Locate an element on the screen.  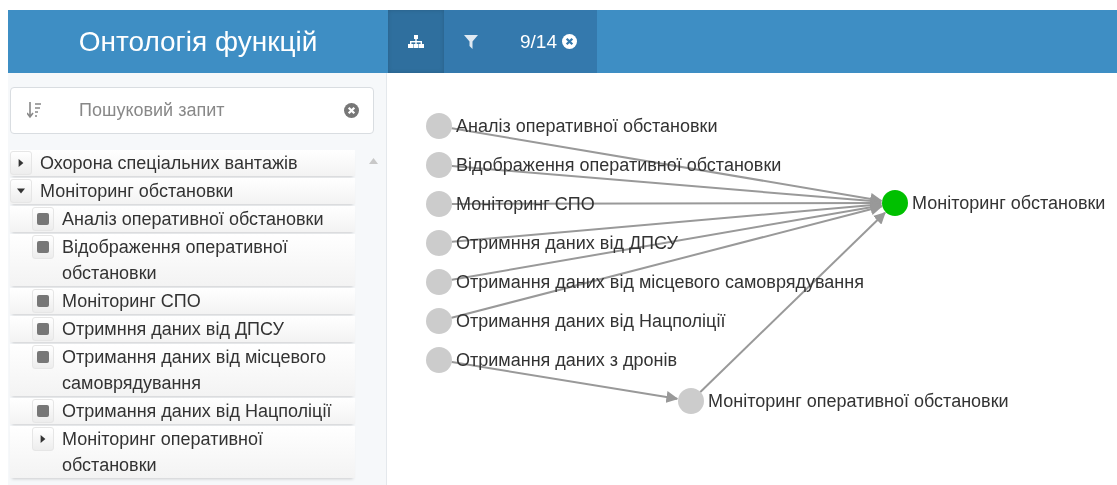
tree-item: Відображення оперативної обстановки is located at coordinates (182, 260).